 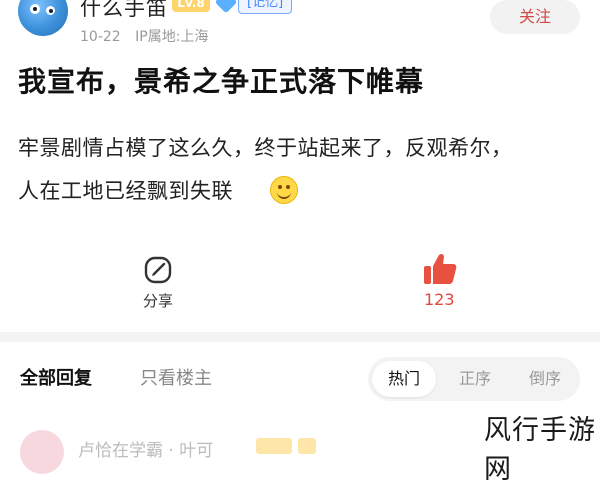 I want to click on post-body-line: 牢景剧情占模了这么久，终于站起来了，反观希尔，, so click(x=265, y=148).